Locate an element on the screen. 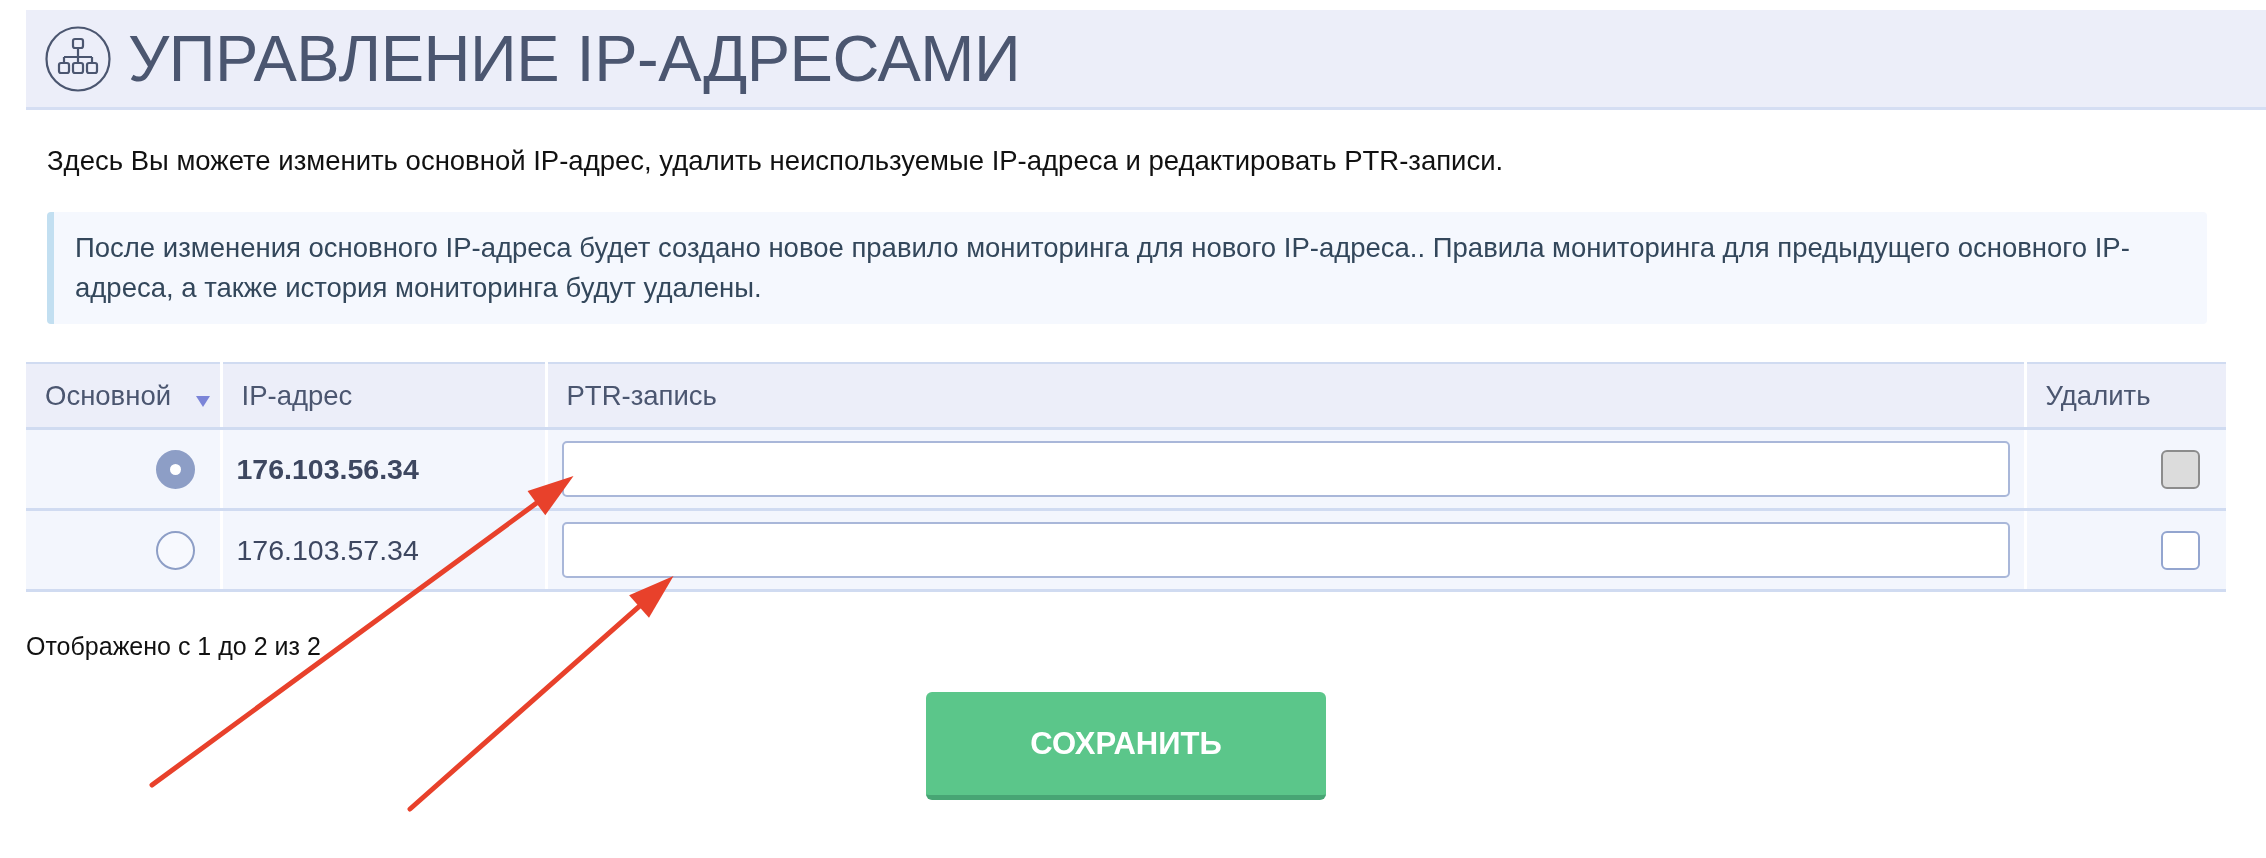  delete-checkbox is located at coordinates (2180, 550).